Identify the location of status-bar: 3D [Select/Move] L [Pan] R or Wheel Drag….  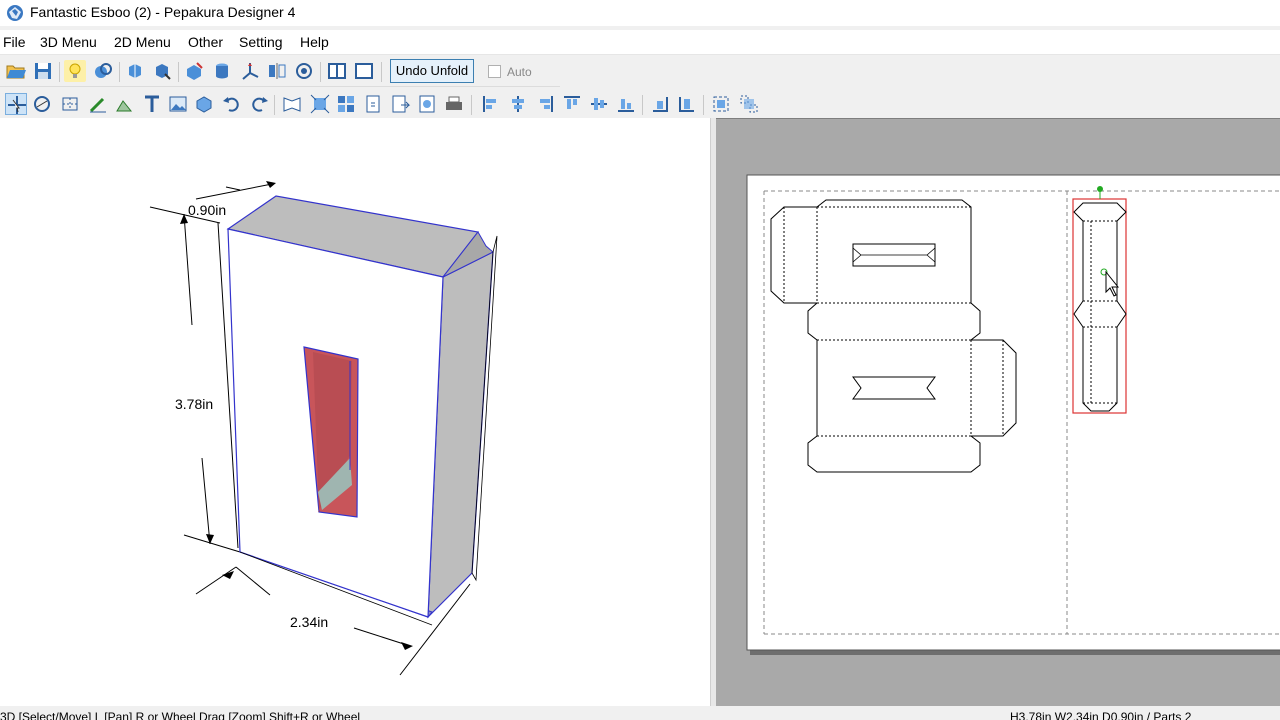
(640, 713).